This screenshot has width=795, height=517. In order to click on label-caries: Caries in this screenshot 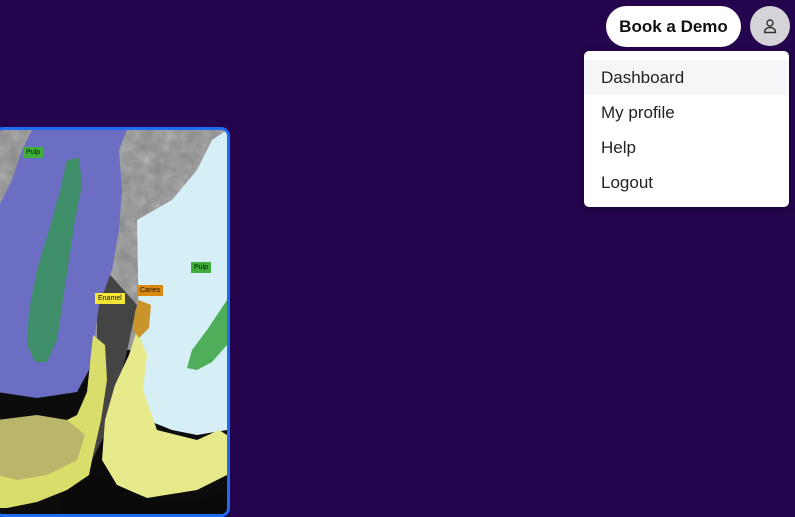, I will do `click(150, 290)`.